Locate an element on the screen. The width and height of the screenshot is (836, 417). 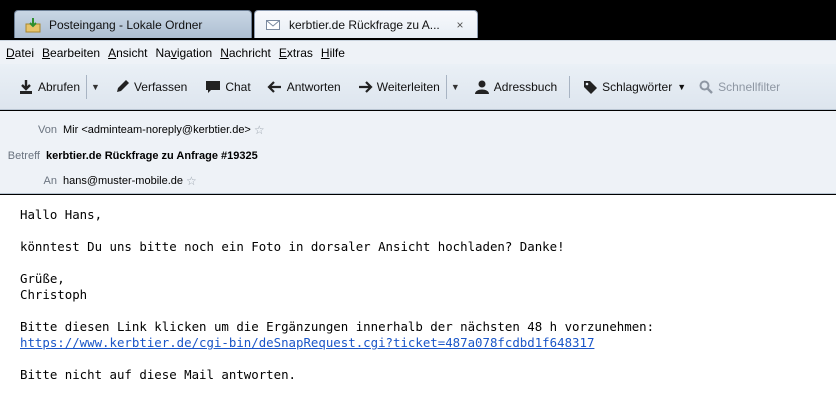
menu-hilfe: Hilfe is located at coordinates (333, 53).